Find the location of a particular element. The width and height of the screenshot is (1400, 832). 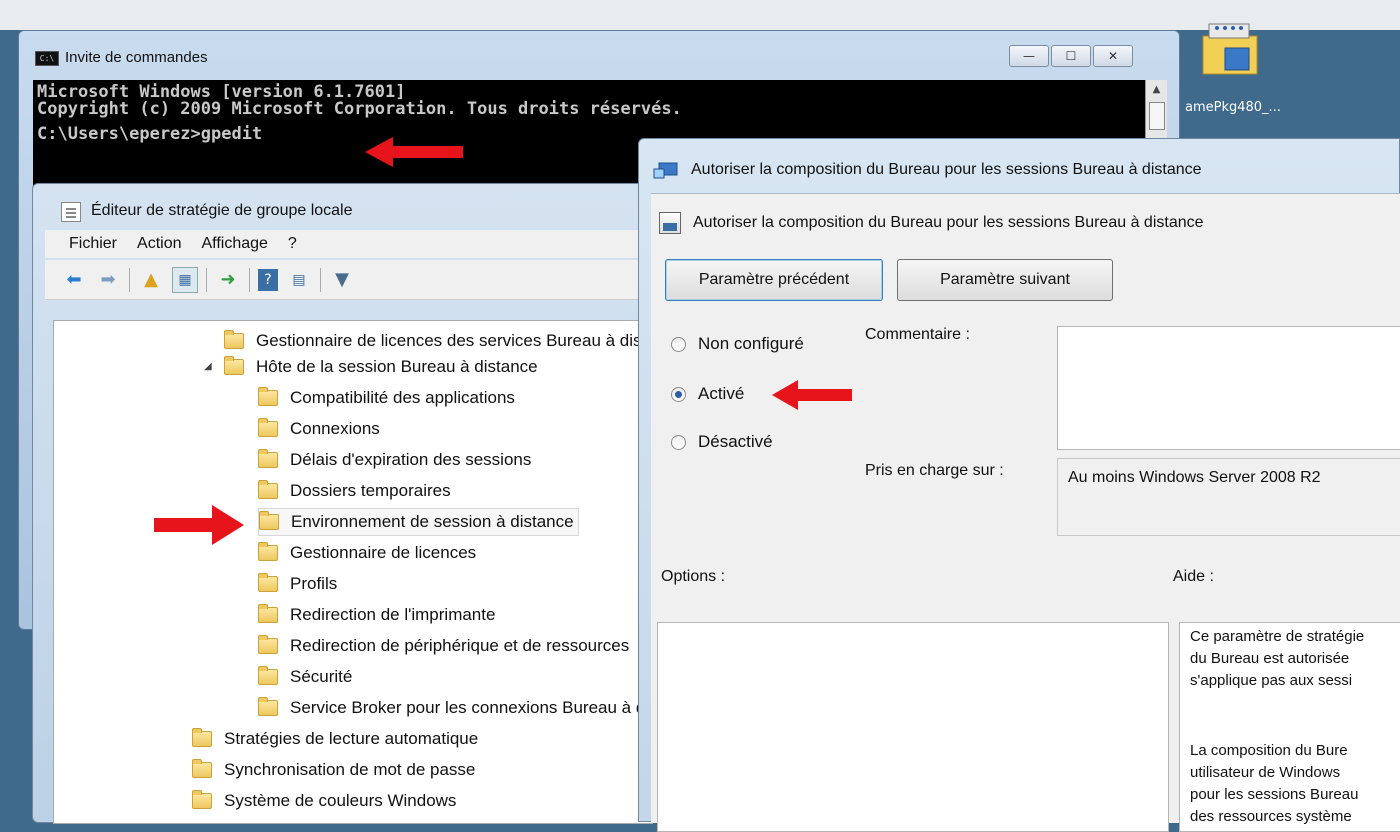

filter-icon: ▼ is located at coordinates (342, 280).